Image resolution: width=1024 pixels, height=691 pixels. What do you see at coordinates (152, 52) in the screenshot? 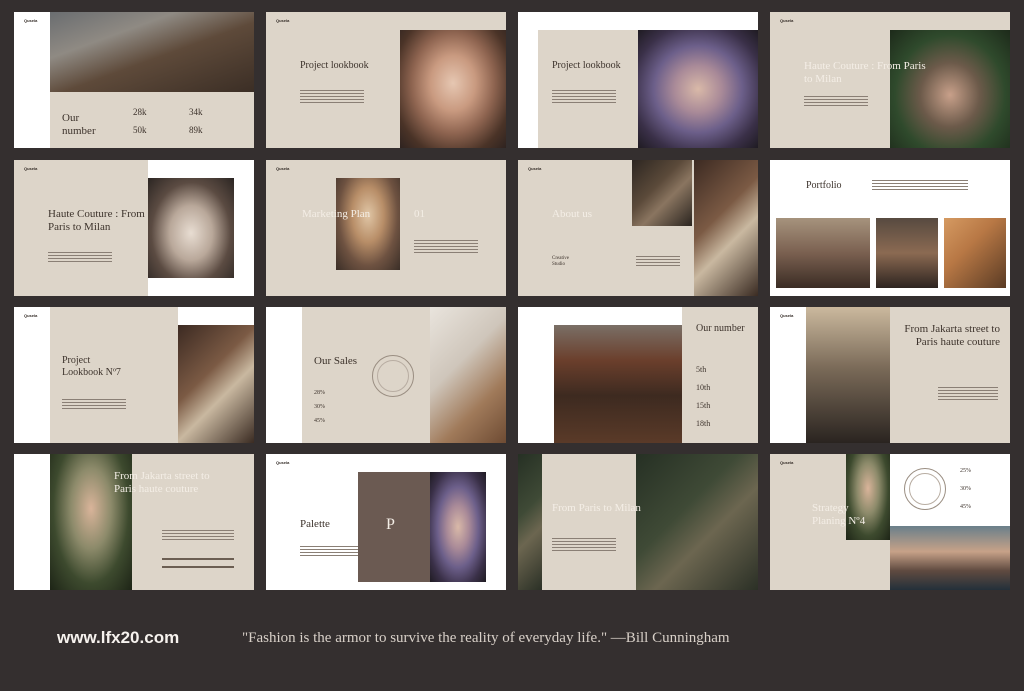
I see `coast-photo` at bounding box center [152, 52].